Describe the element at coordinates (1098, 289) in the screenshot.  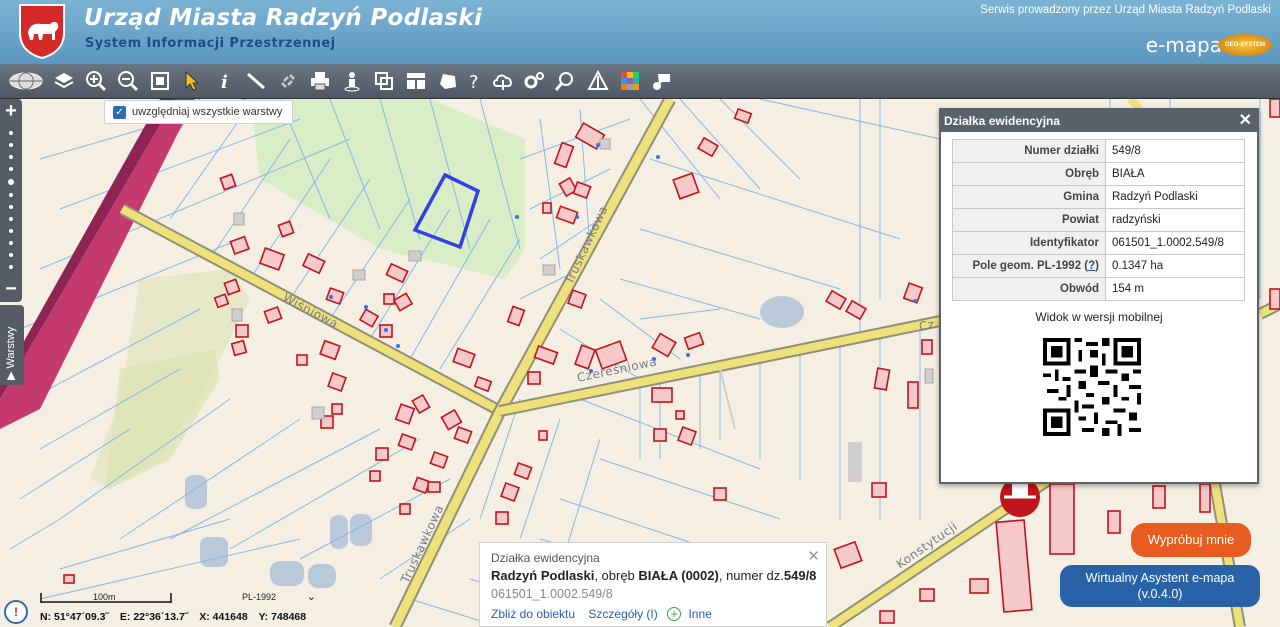
I see `table-row: Obwód 154 m` at that location.